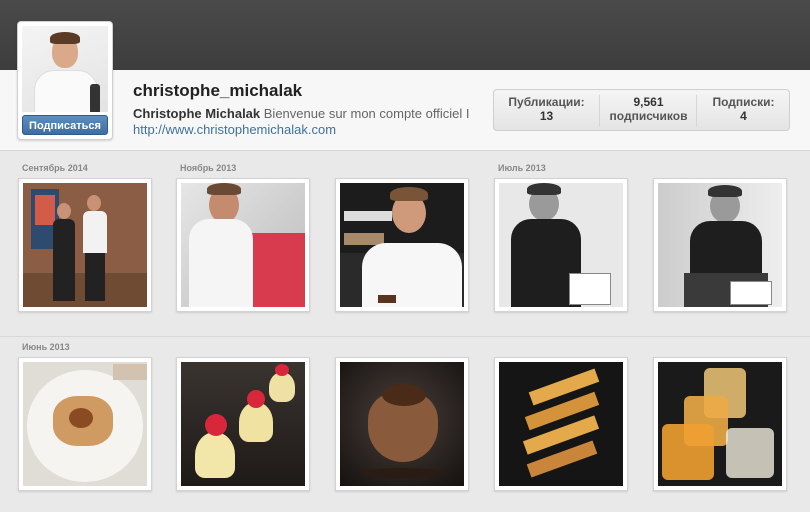  What do you see at coordinates (561, 424) in the screenshot?
I see `photo-pastry-stack` at bounding box center [561, 424].